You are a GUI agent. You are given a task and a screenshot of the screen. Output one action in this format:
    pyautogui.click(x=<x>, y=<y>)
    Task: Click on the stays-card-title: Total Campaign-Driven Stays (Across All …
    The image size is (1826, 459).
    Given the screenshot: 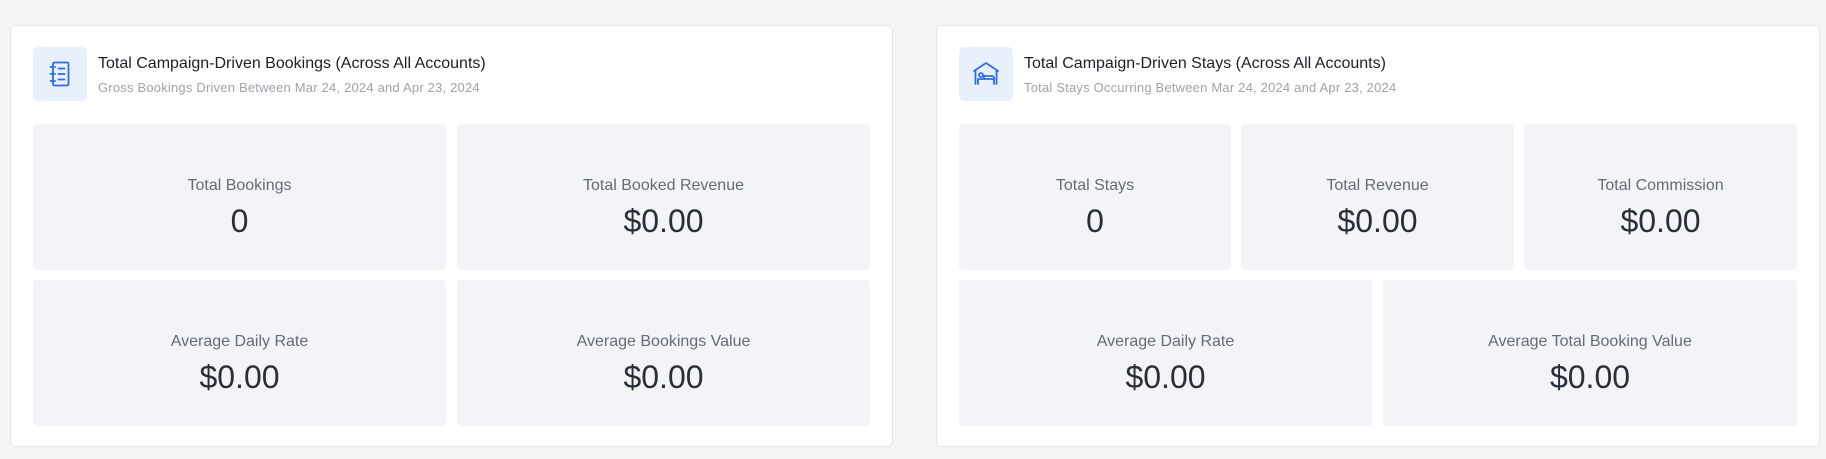 What is the action you would take?
    pyautogui.click(x=1205, y=63)
    